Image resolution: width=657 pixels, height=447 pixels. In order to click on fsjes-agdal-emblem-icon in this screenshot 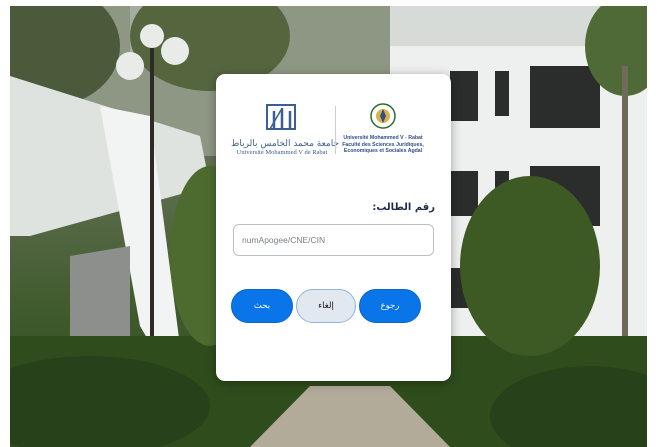, I will do `click(383, 116)`.